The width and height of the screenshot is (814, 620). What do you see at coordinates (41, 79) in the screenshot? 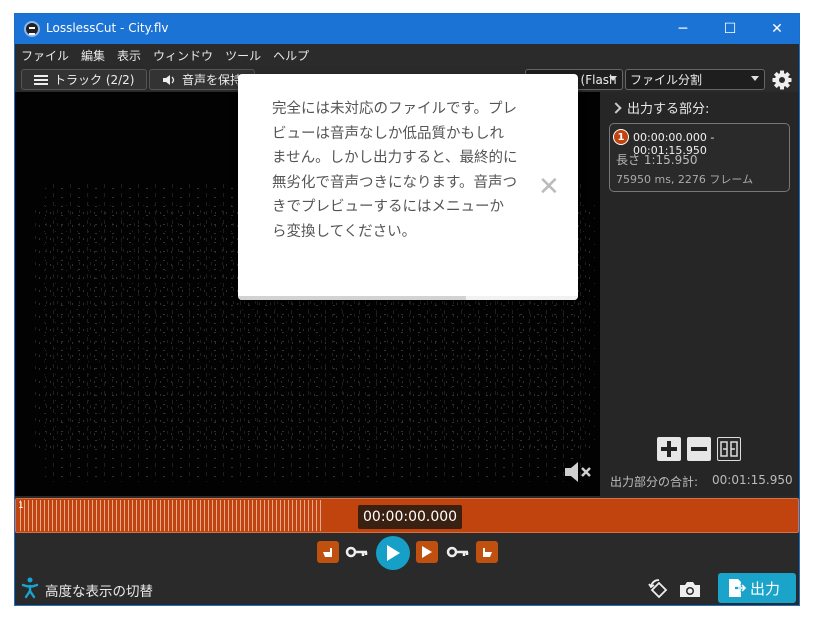
I see `list-icon` at bounding box center [41, 79].